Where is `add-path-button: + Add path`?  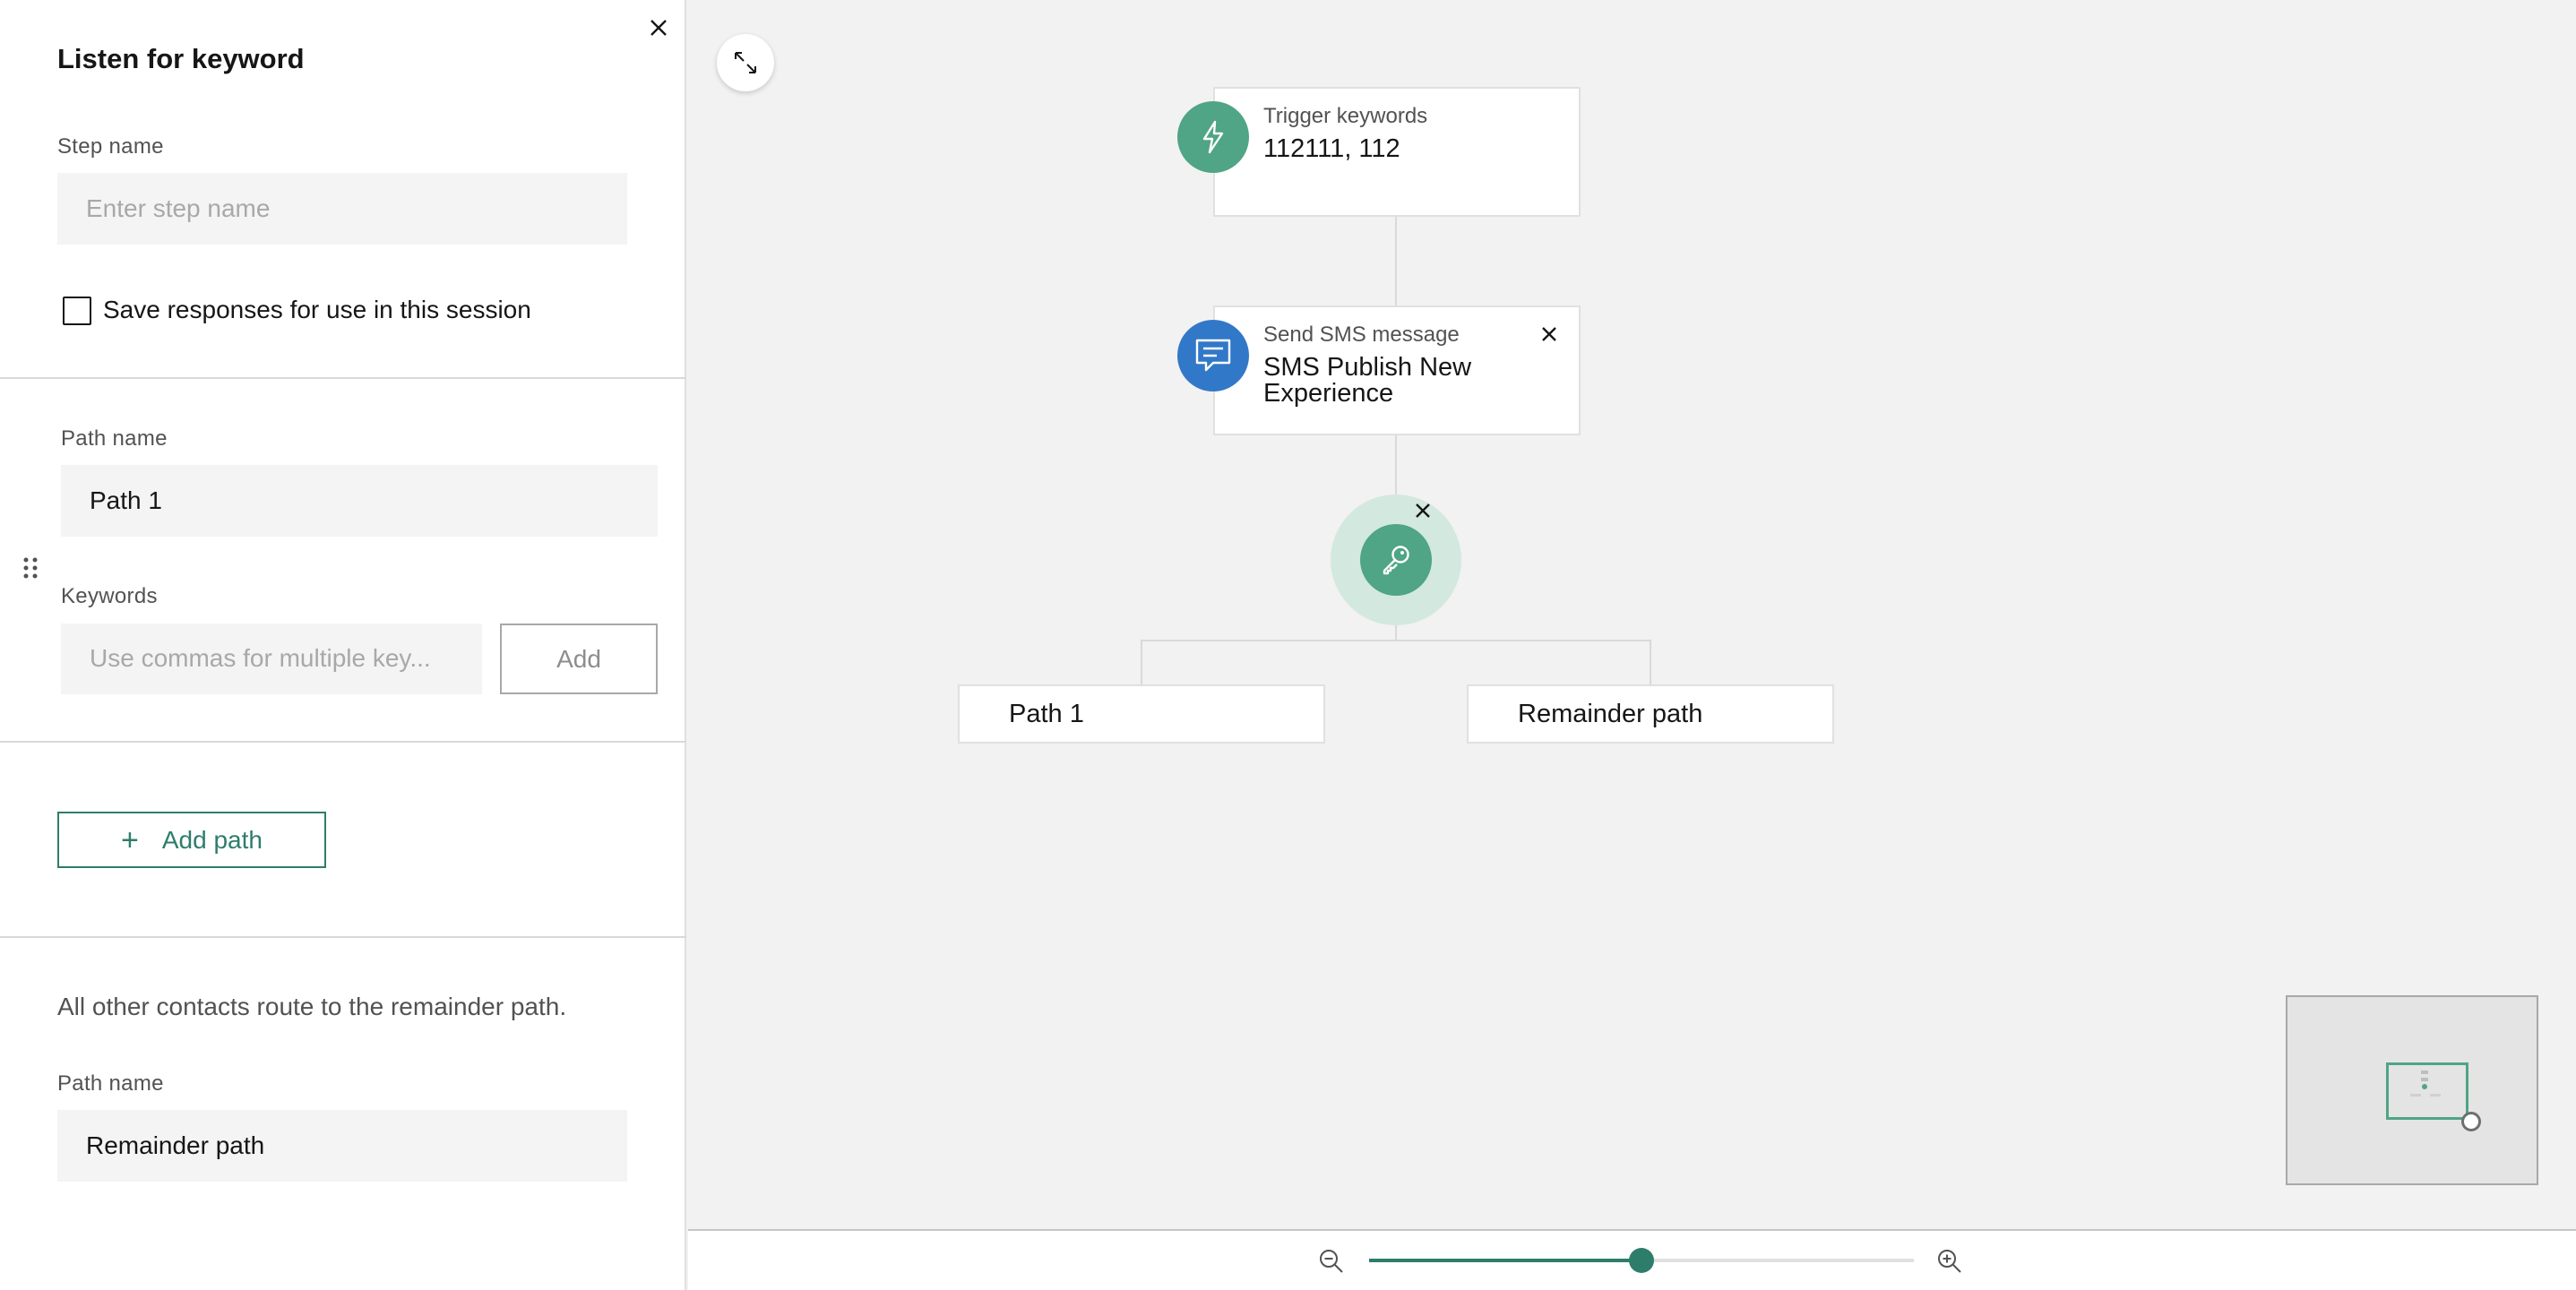 add-path-button: + Add path is located at coordinates (192, 840).